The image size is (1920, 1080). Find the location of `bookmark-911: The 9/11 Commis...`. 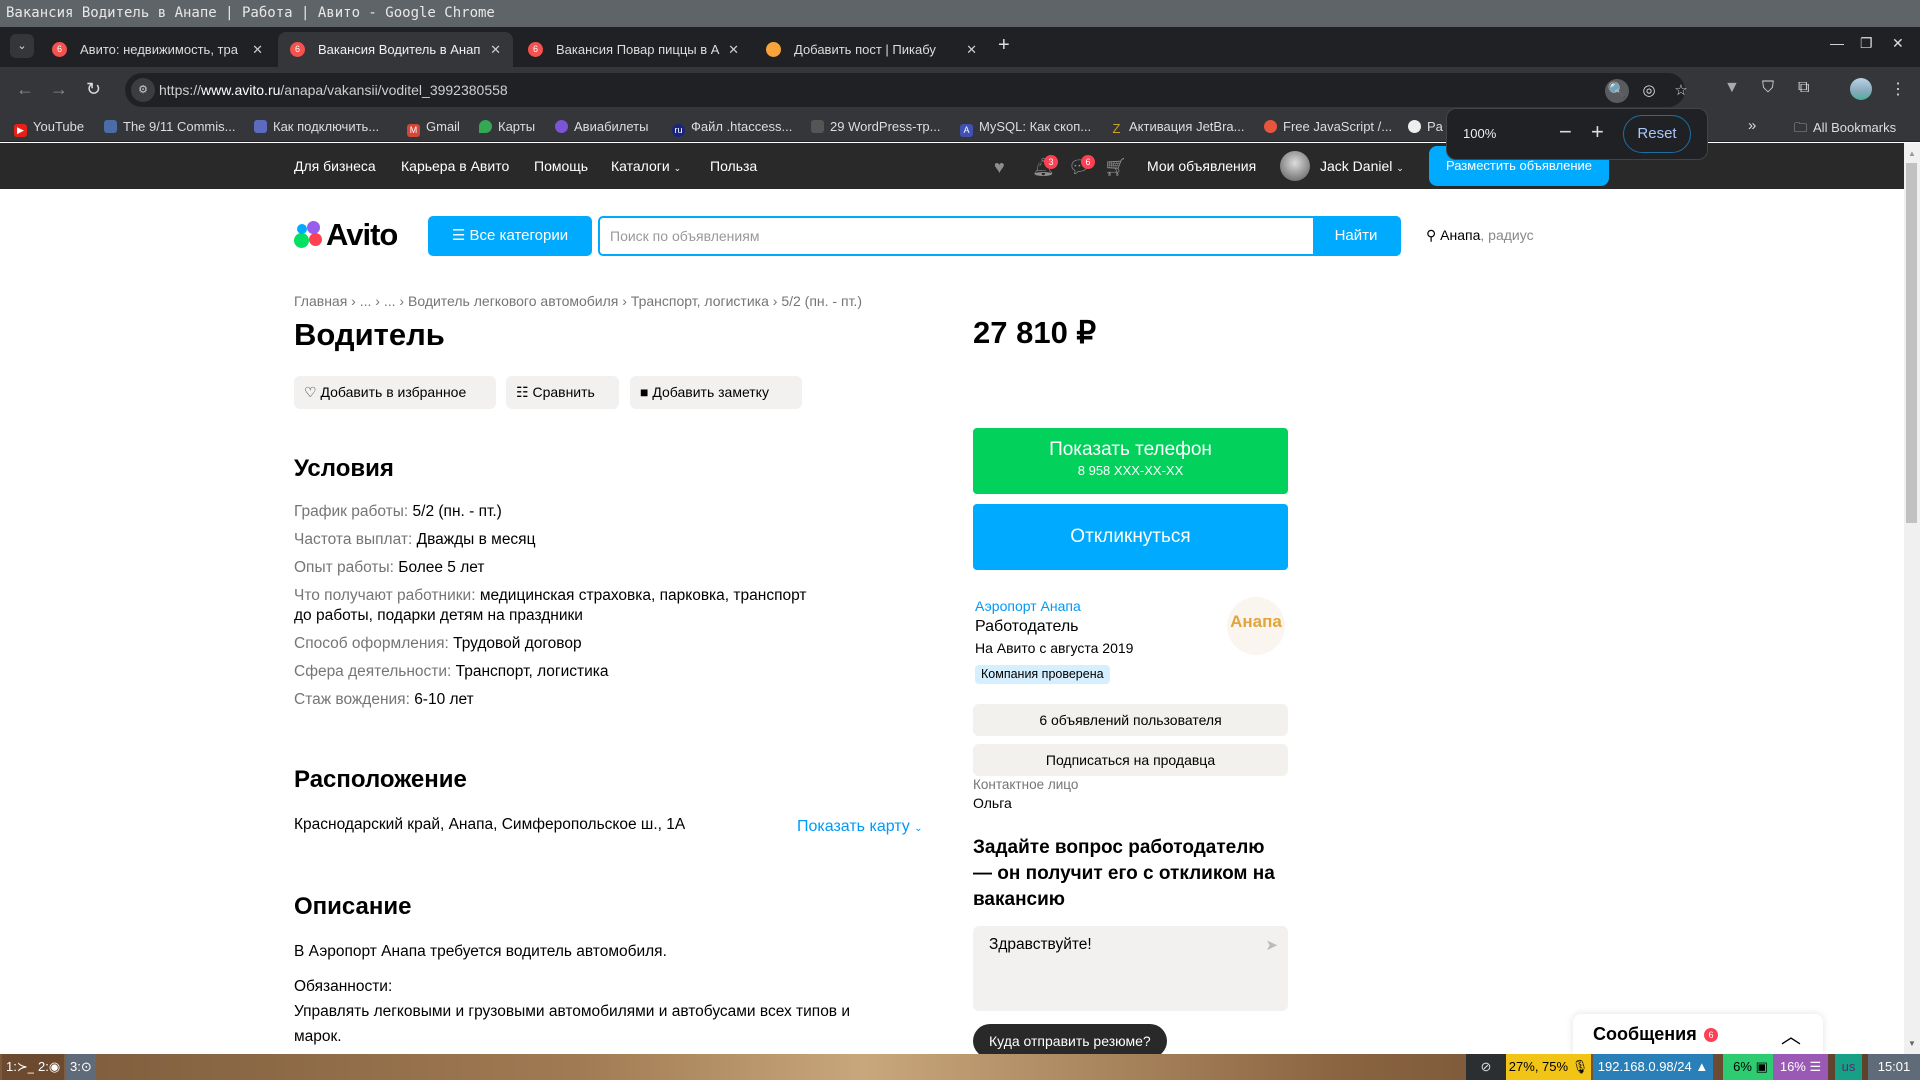

bookmark-911: The 9/11 Commis... is located at coordinates (169, 126).